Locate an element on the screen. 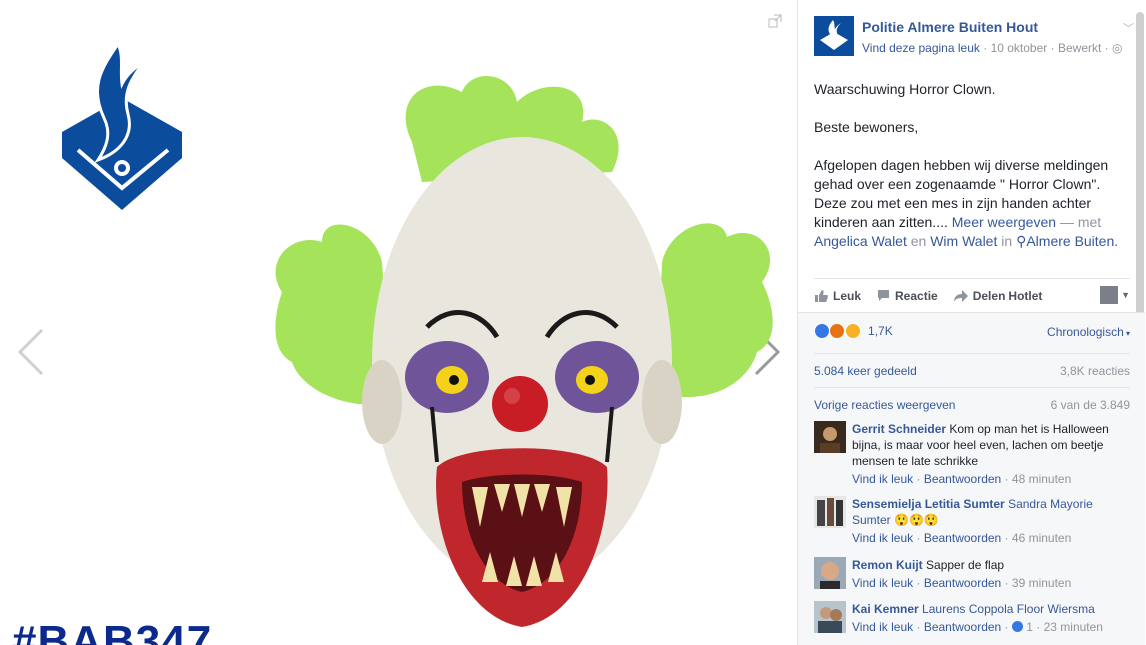 This screenshot has height=645, width=1146. share-count-row: 5.084 keer gedeeld 3,8K reacties is located at coordinates (972, 370).